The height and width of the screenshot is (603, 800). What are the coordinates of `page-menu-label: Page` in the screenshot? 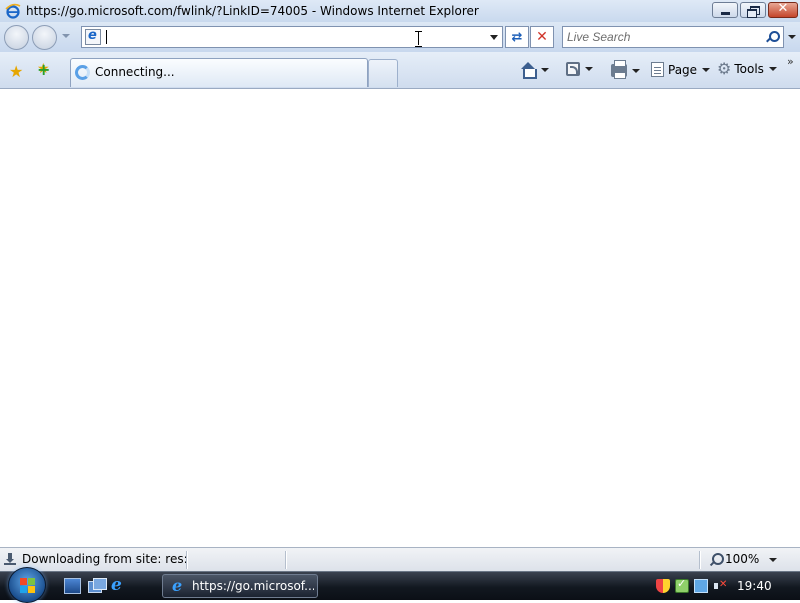 It's located at (683, 69).